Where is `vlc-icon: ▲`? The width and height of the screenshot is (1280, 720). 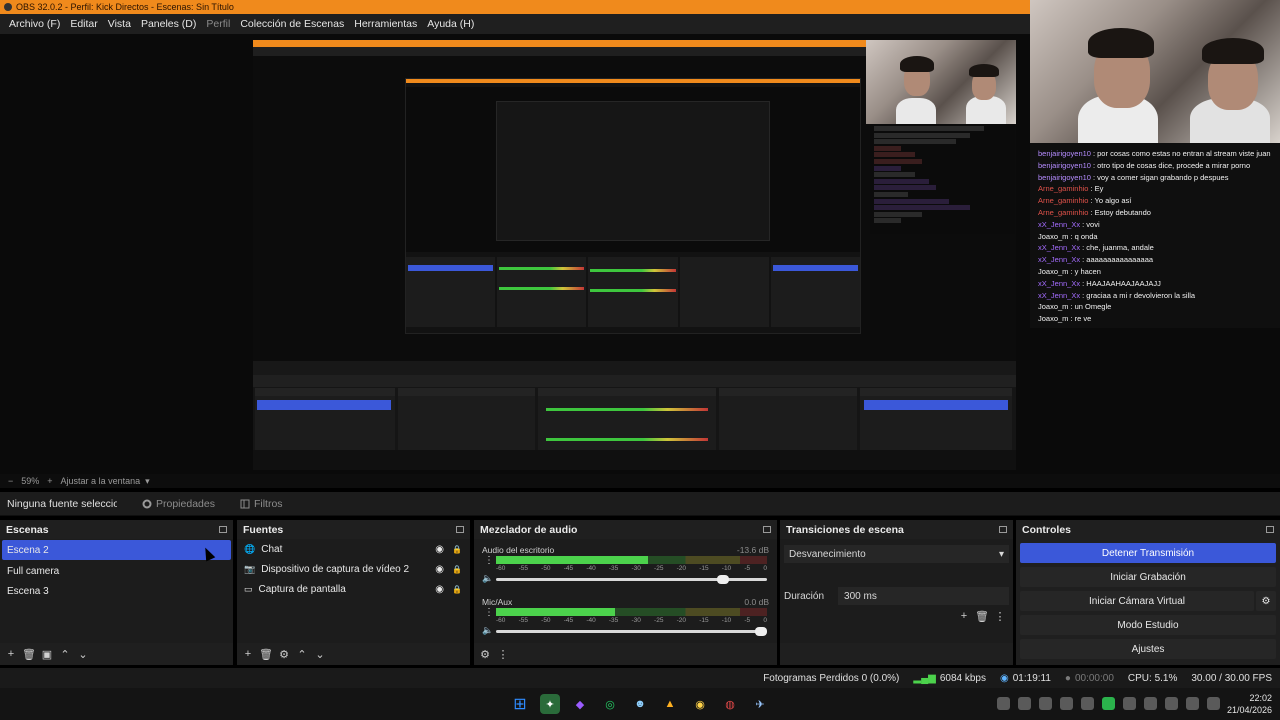 vlc-icon: ▲ is located at coordinates (670, 704).